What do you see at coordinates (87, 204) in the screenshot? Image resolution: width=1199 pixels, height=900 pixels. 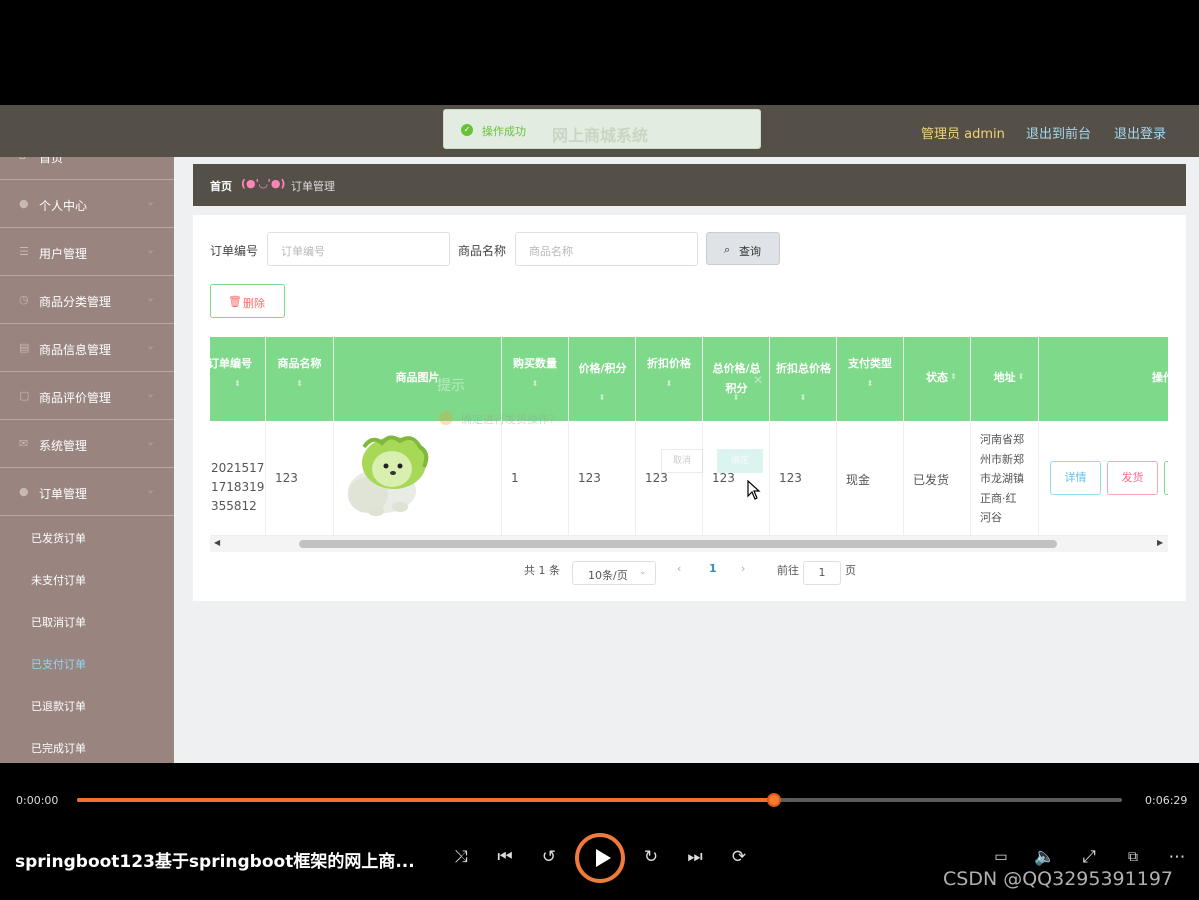 I see `sidebar-item: ● 个人中心 ⌄` at bounding box center [87, 204].